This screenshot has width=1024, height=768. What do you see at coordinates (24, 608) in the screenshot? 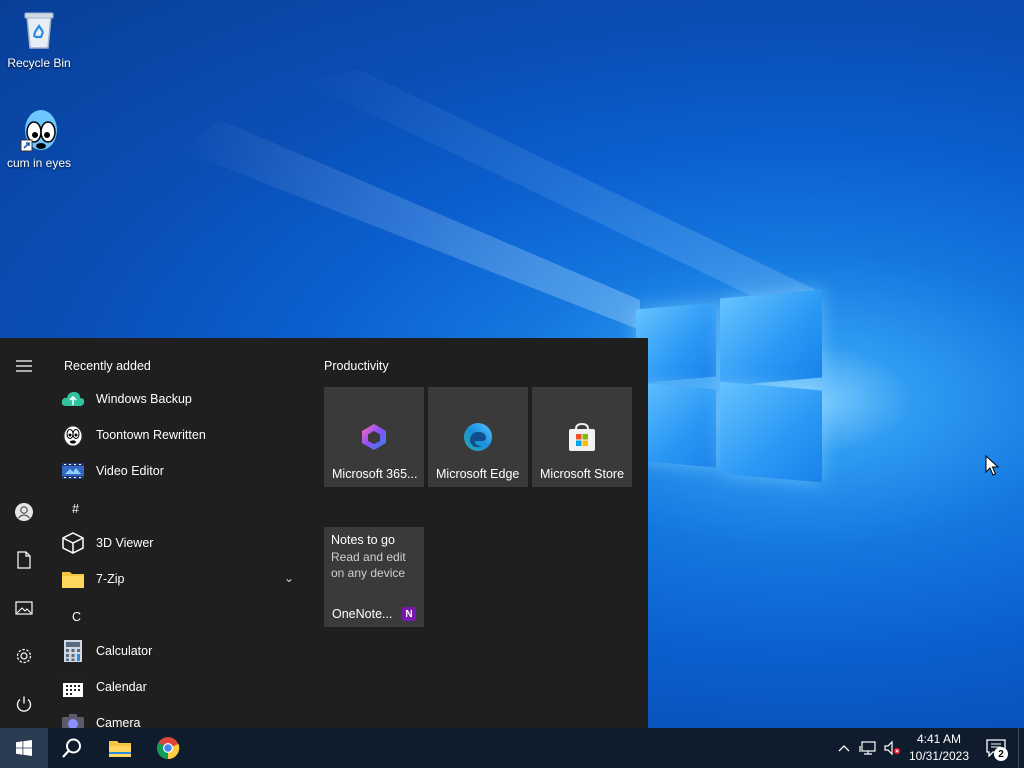
I see `pictures-icon` at bounding box center [24, 608].